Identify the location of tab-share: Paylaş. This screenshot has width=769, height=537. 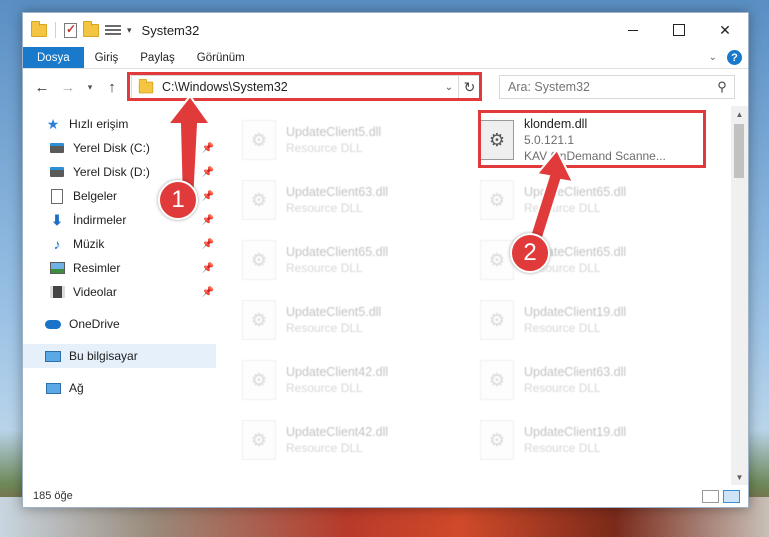
(157, 57).